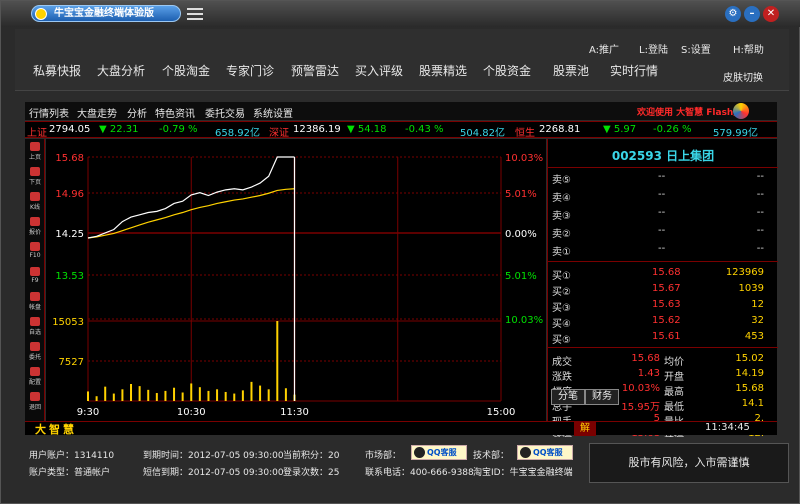 The width and height of the screenshot is (800, 504). Describe the element at coordinates (754, 336) in the screenshot. I see `bid-volume: 453` at that location.